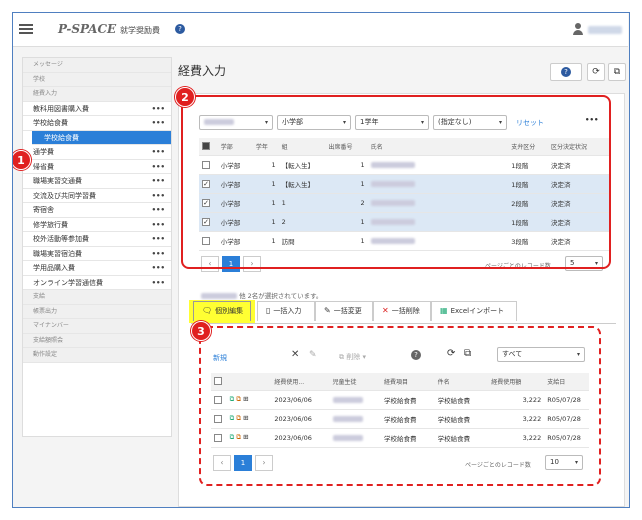 The image size is (642, 520). What do you see at coordinates (54, 268) in the screenshot?
I see `sidebar-item-label: 学用品購入費` at bounding box center [54, 268].